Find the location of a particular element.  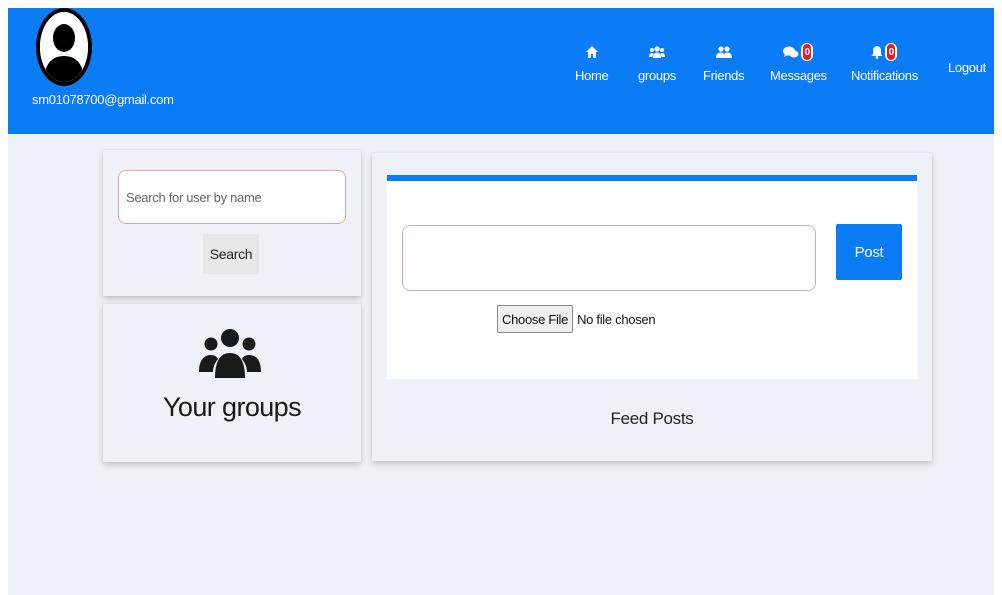

nav-notifications: 0 Notifications is located at coordinates (884, 62).